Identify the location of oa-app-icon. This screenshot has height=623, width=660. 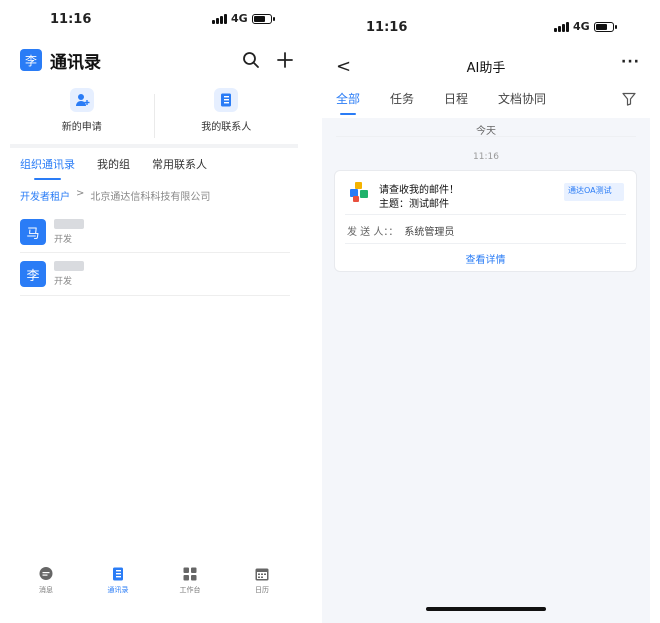
(359, 192).